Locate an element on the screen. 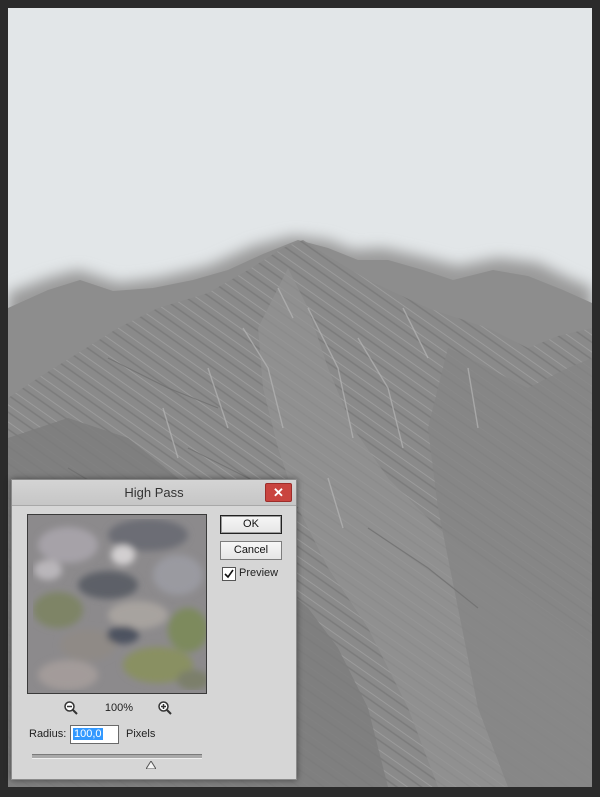 The width and height of the screenshot is (600, 797). zoom-controls: 100% is located at coordinates (116, 710).